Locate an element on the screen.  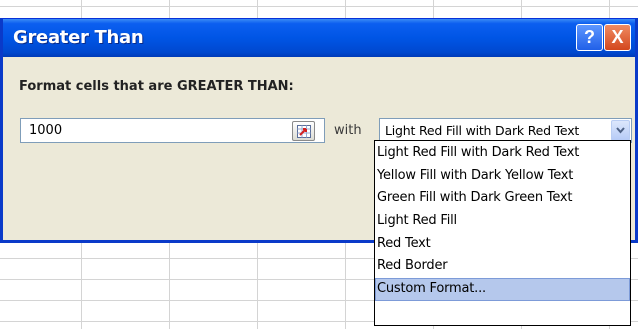
dropdown-button is located at coordinates (620, 130).